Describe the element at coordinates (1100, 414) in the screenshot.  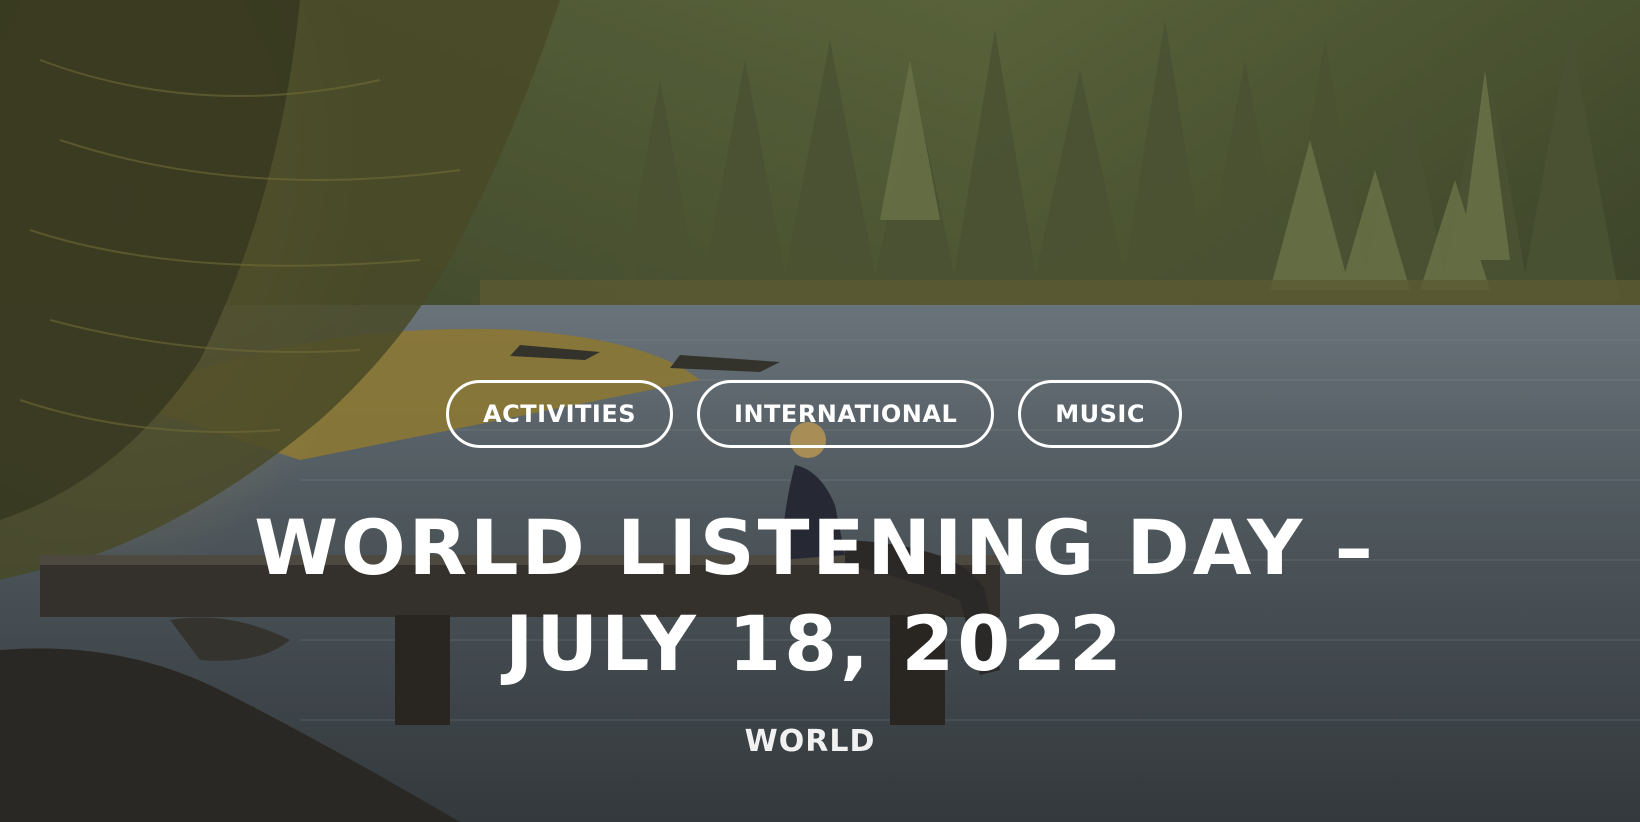
I see `tag-music: MUSIC` at that location.